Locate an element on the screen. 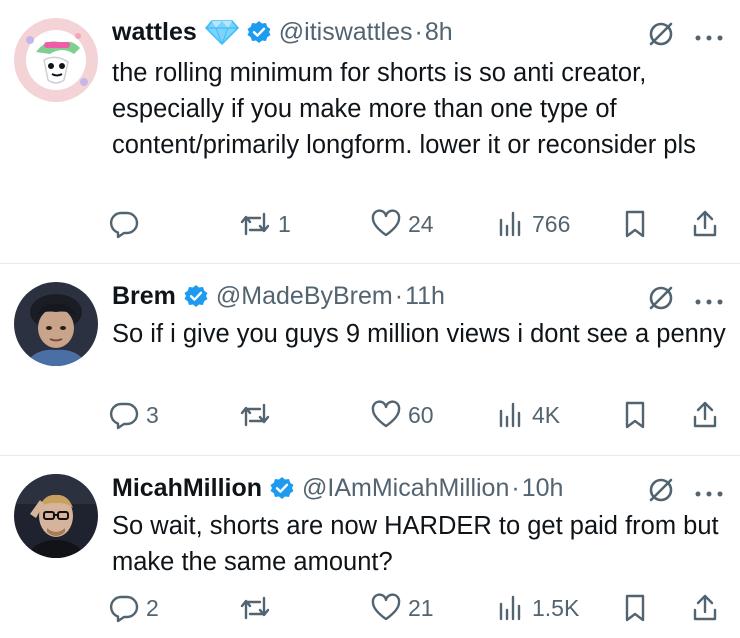  views-count: 1.5K is located at coordinates (556, 607).